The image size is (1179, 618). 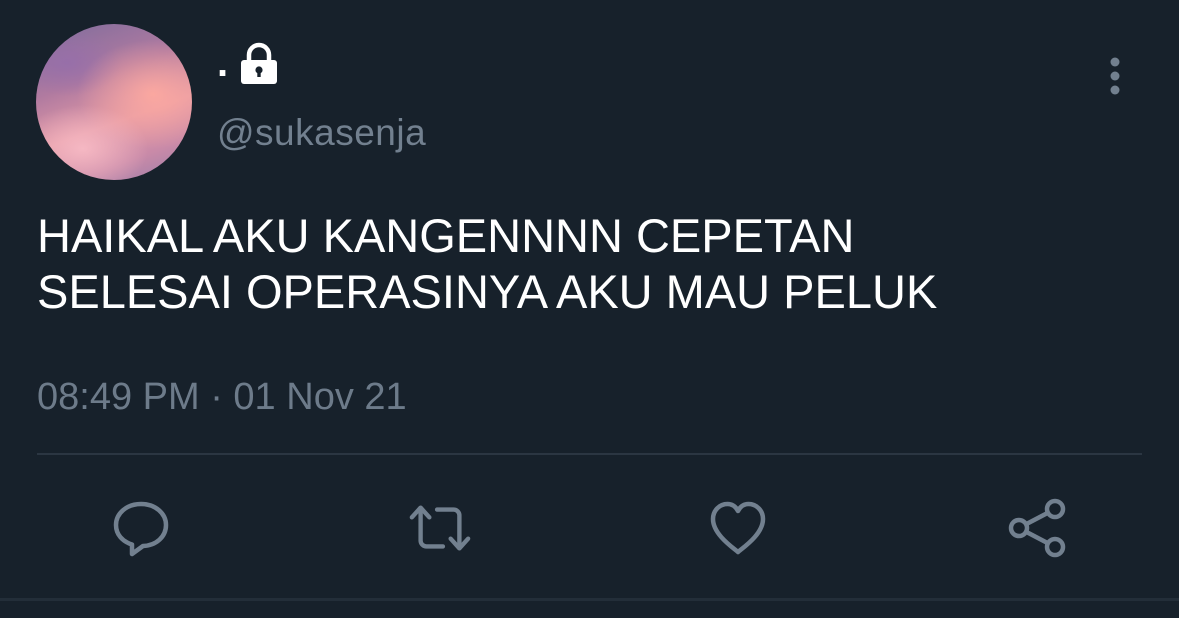 I want to click on display-name: ., so click(x=223, y=63).